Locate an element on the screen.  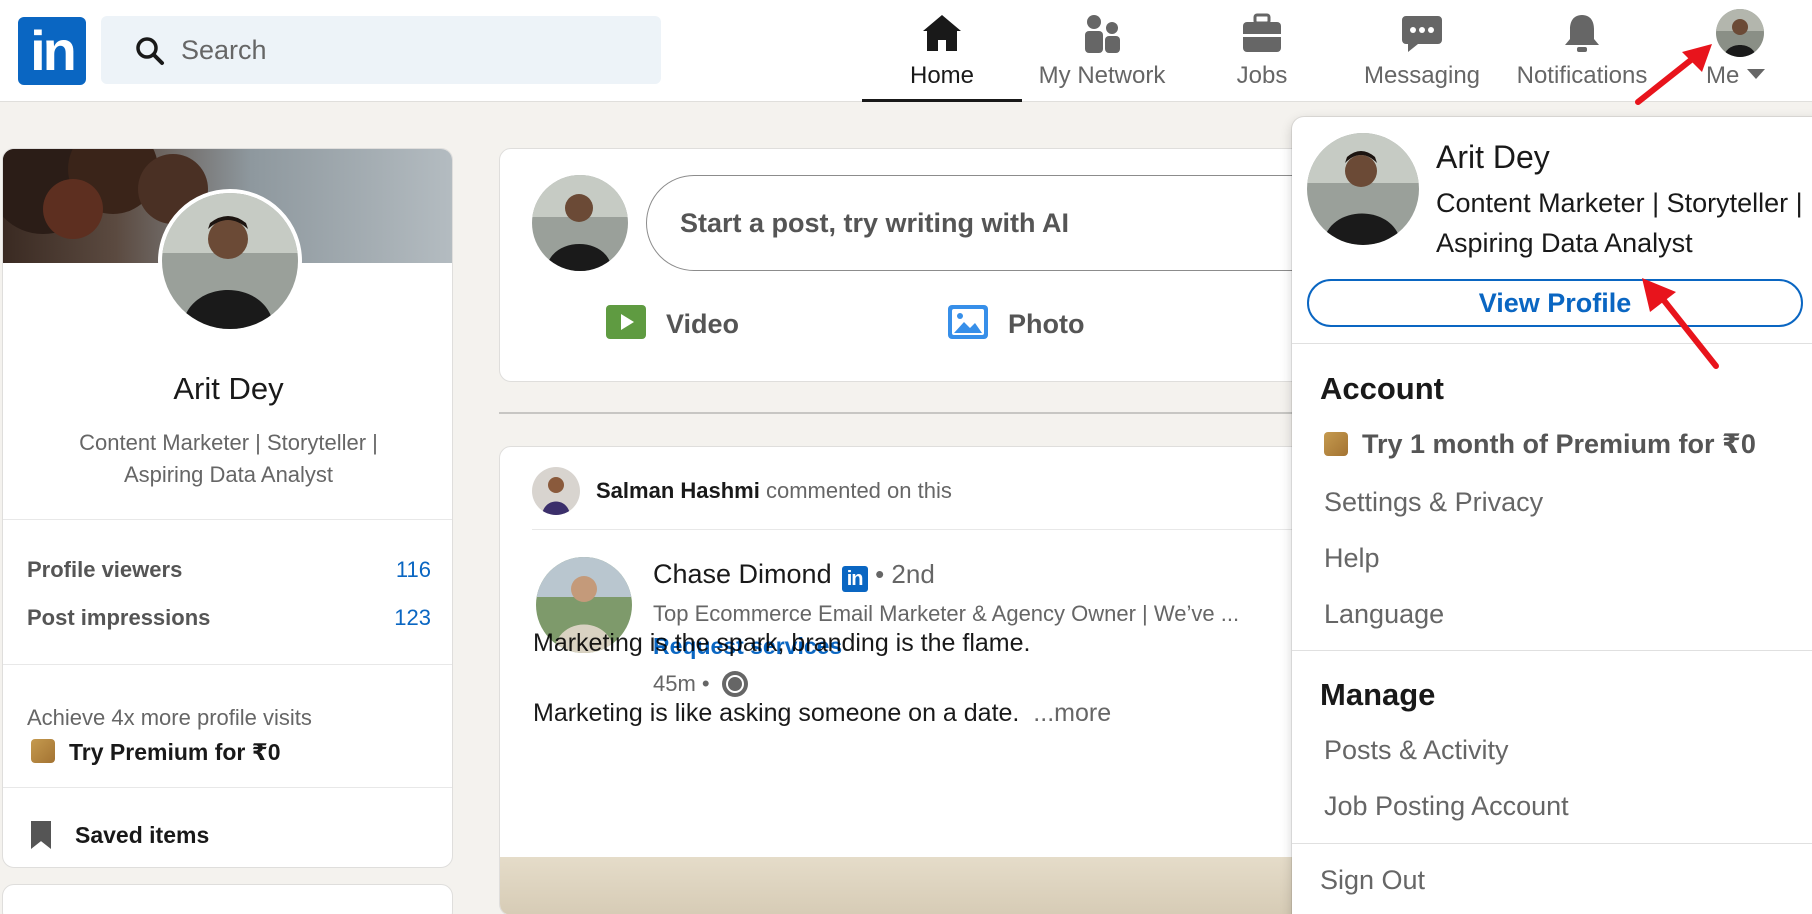
profile-name: Arit Dey is located at coordinates (227, 389).